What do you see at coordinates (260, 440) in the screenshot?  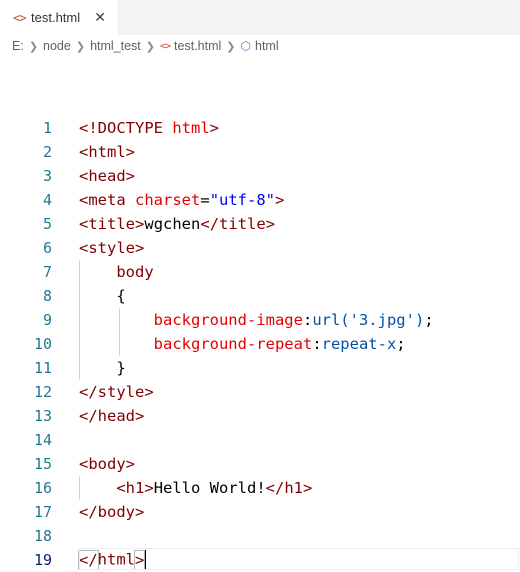 I see `code-line: 14` at bounding box center [260, 440].